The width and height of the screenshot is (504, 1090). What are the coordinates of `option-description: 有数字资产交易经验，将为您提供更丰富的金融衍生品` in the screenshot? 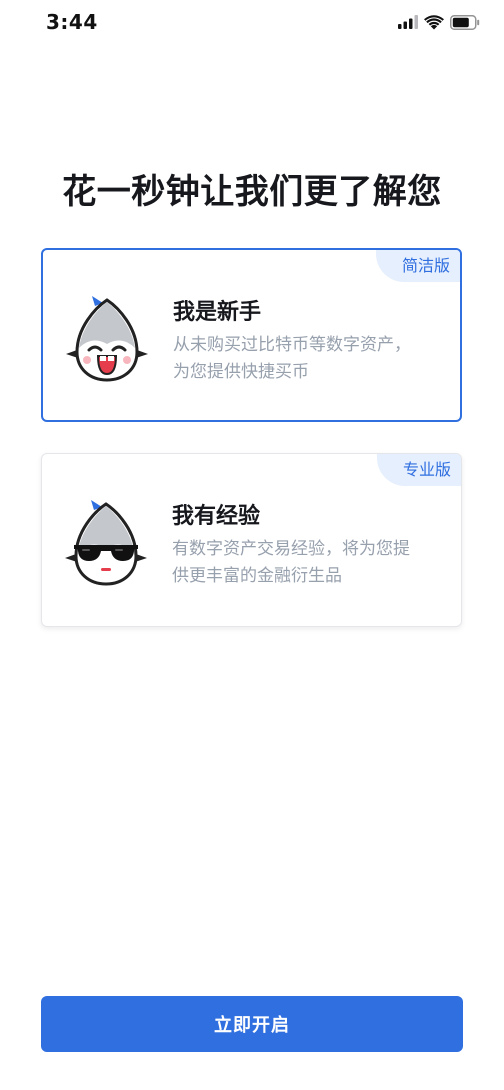 It's located at (291, 562).